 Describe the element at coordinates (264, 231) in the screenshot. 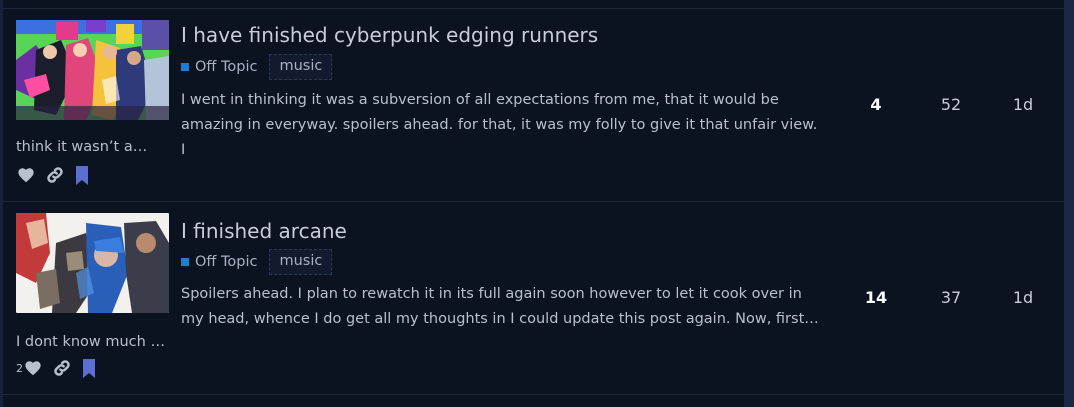

I see `topic-title: I finished arcane` at that location.